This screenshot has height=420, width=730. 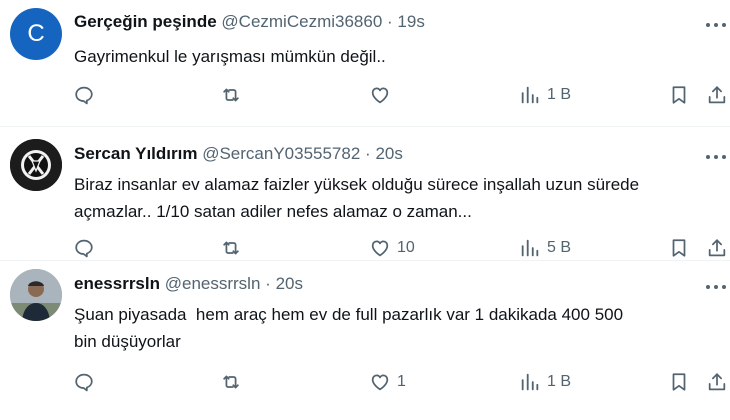 I want to click on timestamp: 19s, so click(x=410, y=21).